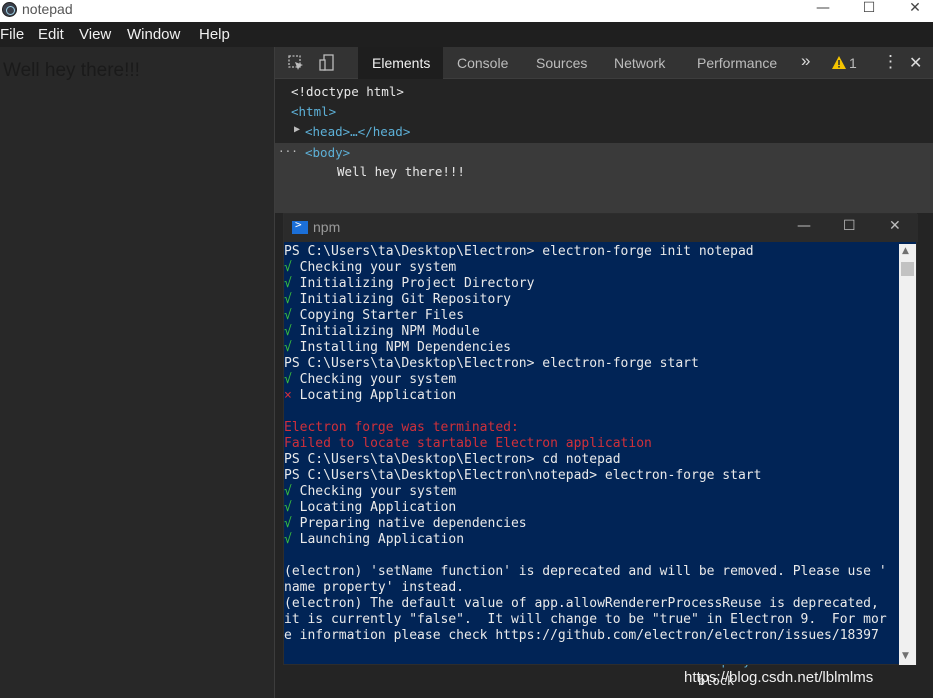  Describe the element at coordinates (890, 62) in the screenshot. I see `kebab-menu-icon: ⋮` at that location.